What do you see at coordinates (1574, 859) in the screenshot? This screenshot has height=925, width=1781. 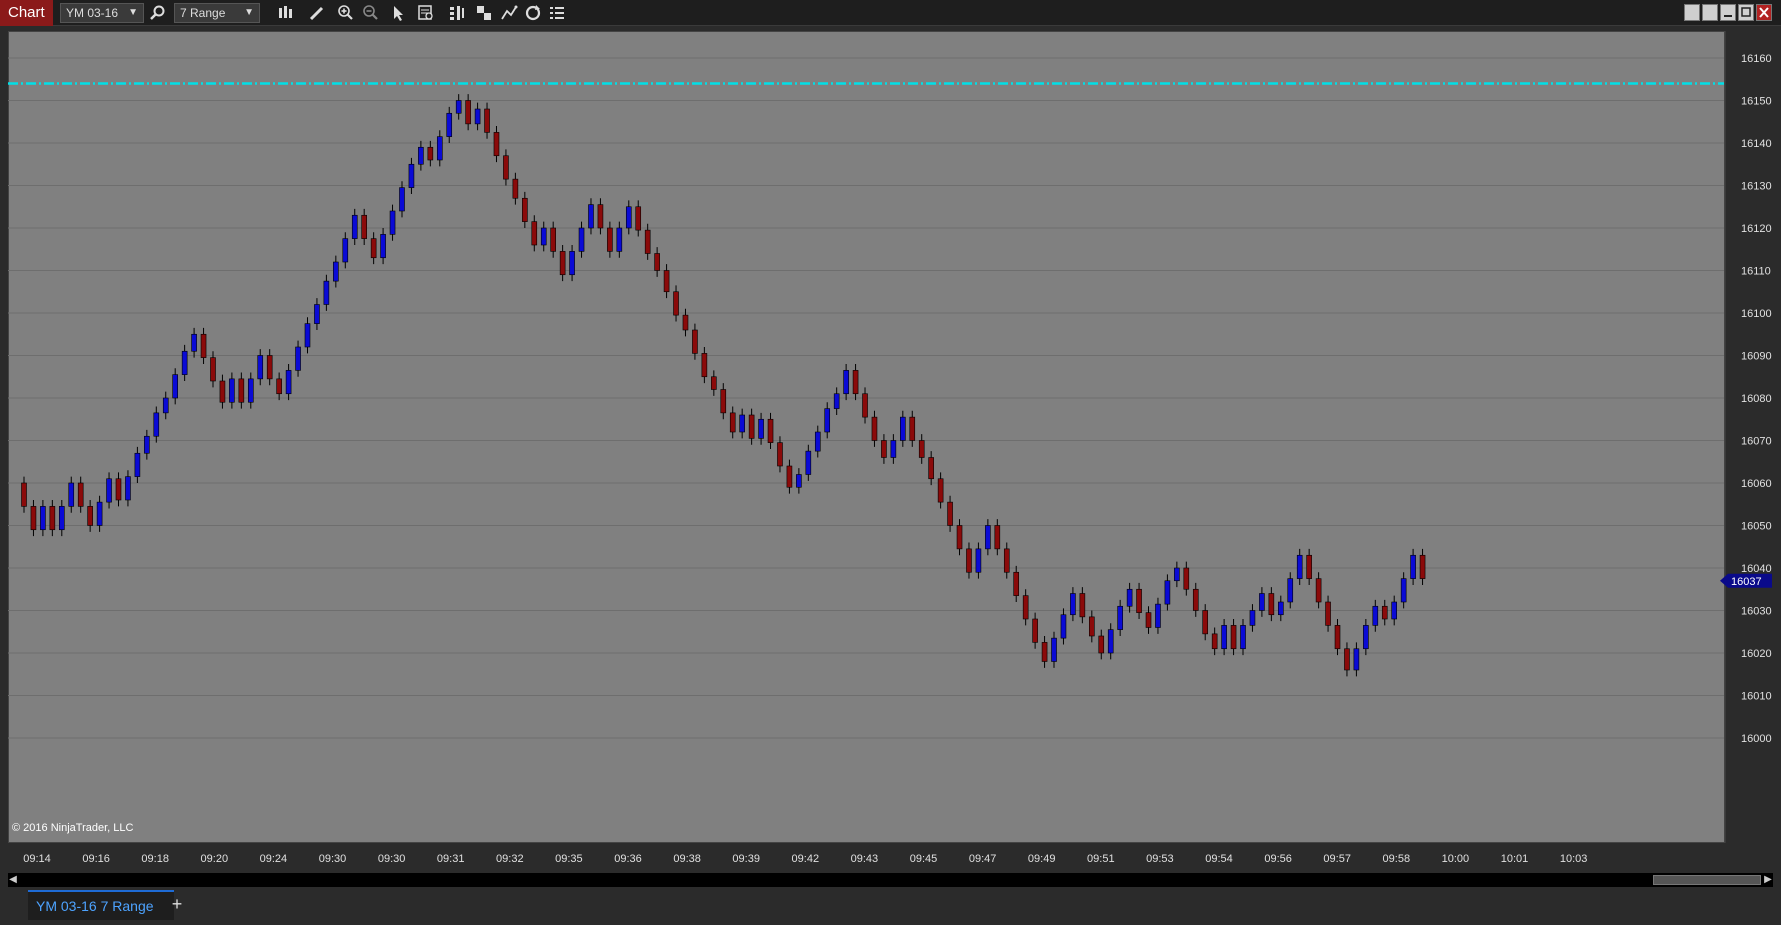 I see `time-tick-label: 10:03` at bounding box center [1574, 859].